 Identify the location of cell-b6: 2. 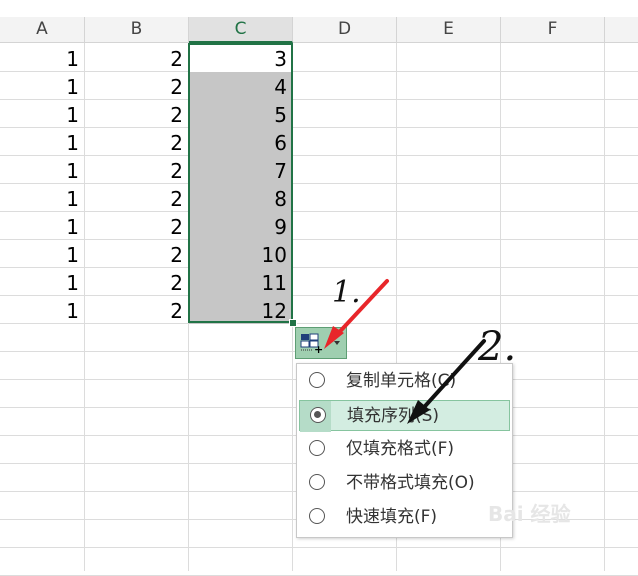
(137, 198).